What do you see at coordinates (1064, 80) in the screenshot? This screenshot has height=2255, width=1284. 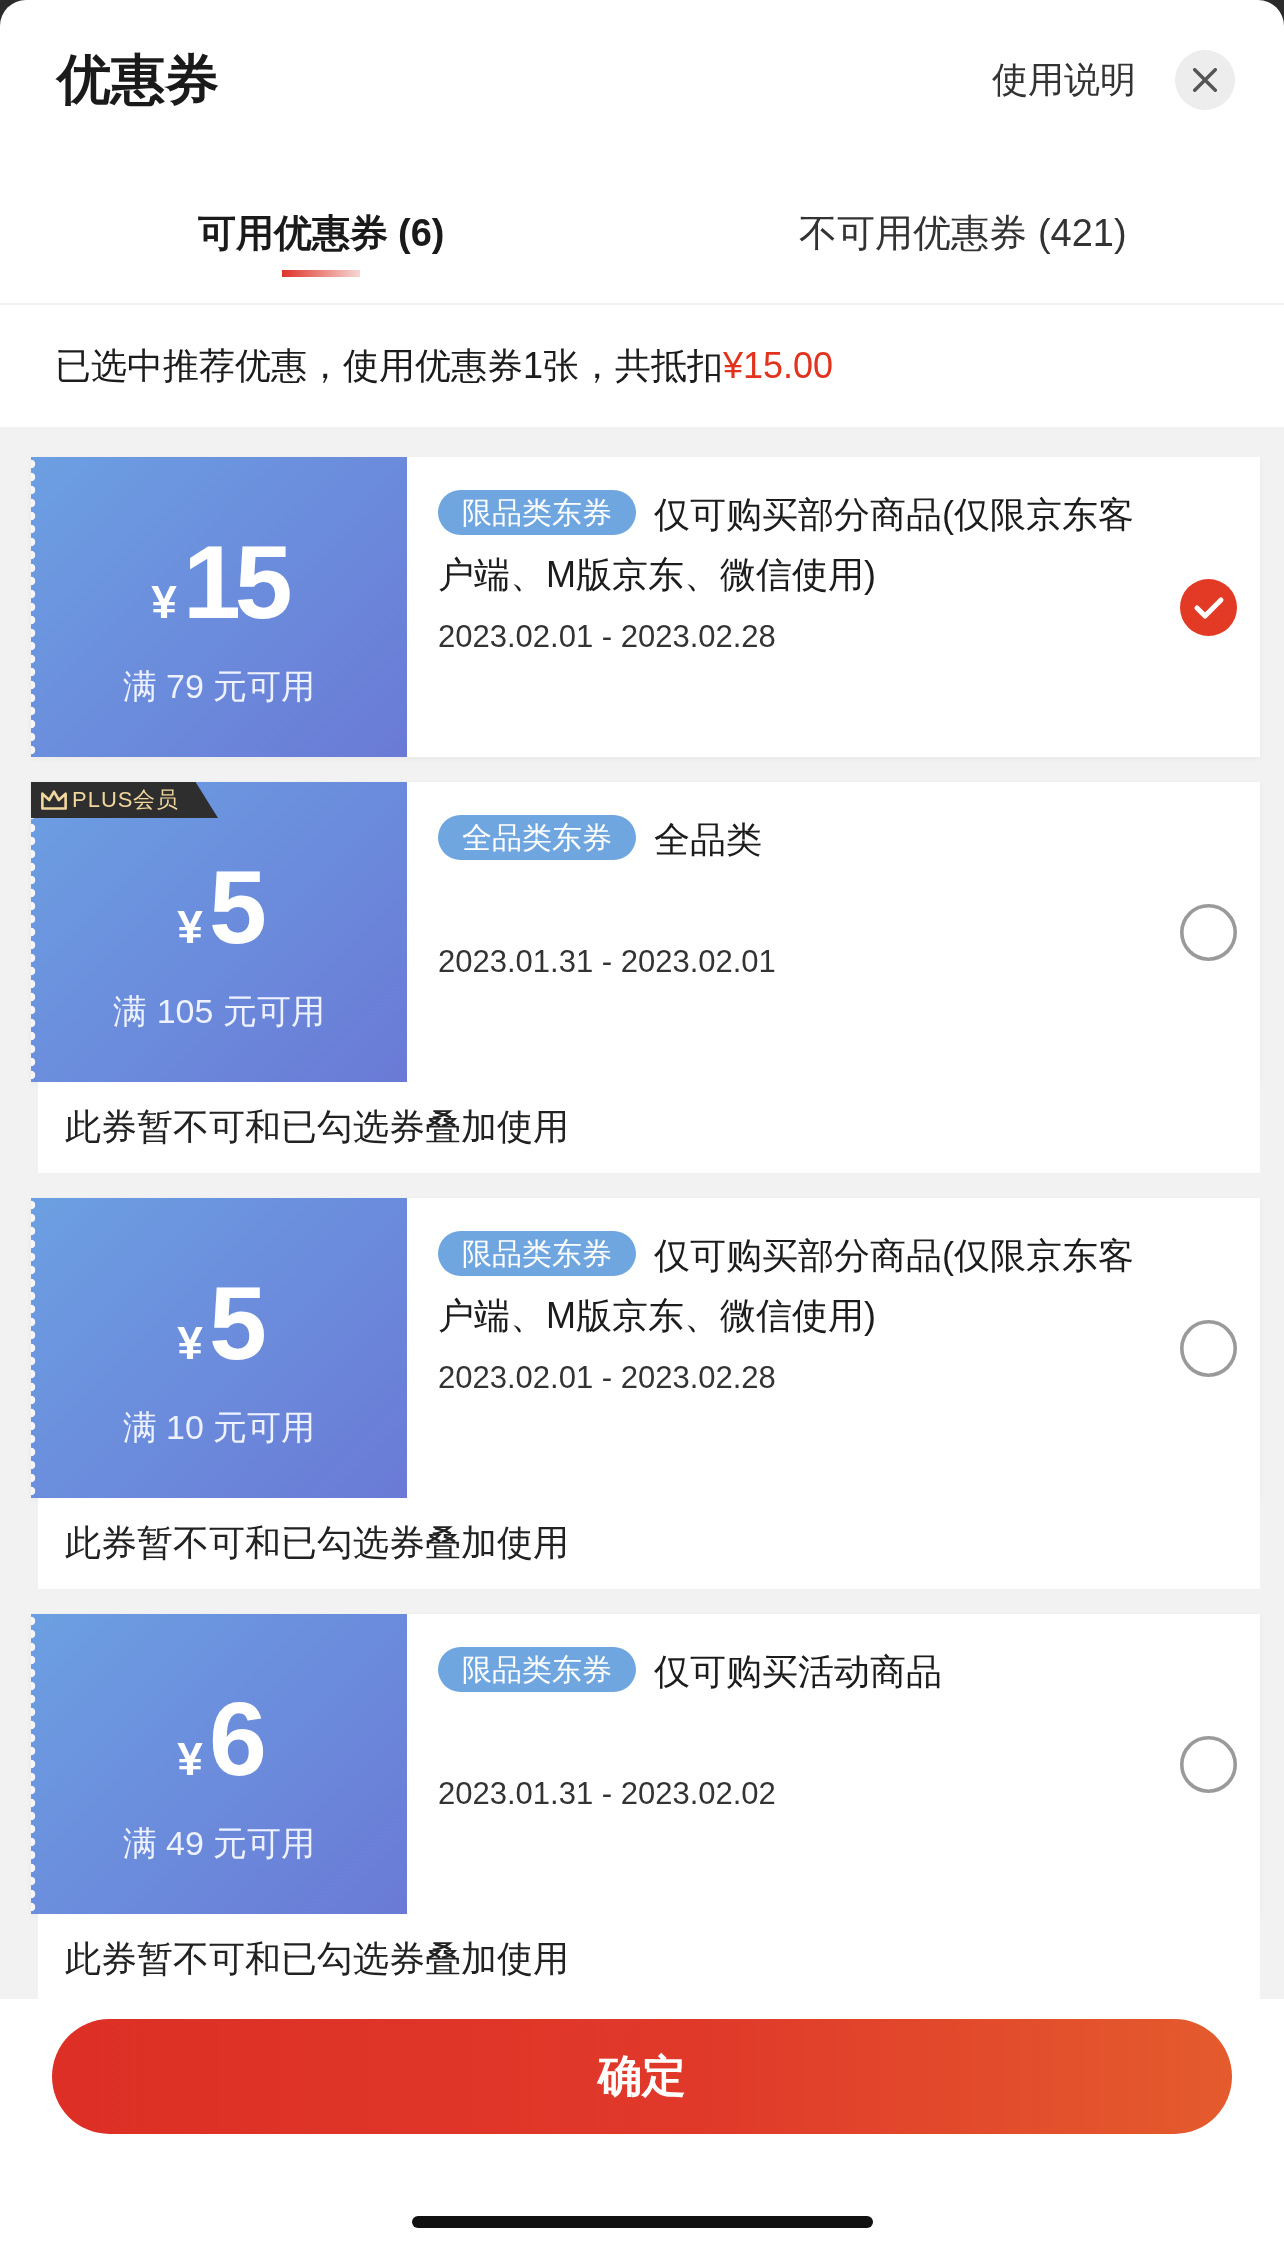 I see `usage-instructions-link: 使用说明` at bounding box center [1064, 80].